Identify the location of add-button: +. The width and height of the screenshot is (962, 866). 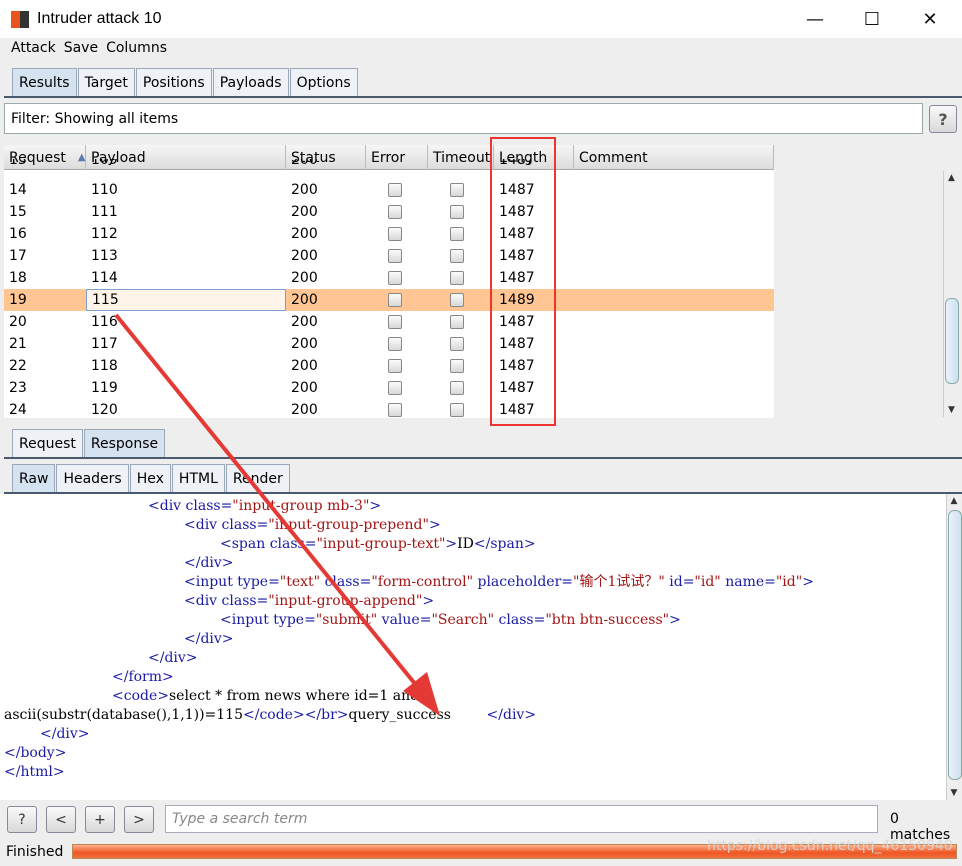
(100, 819).